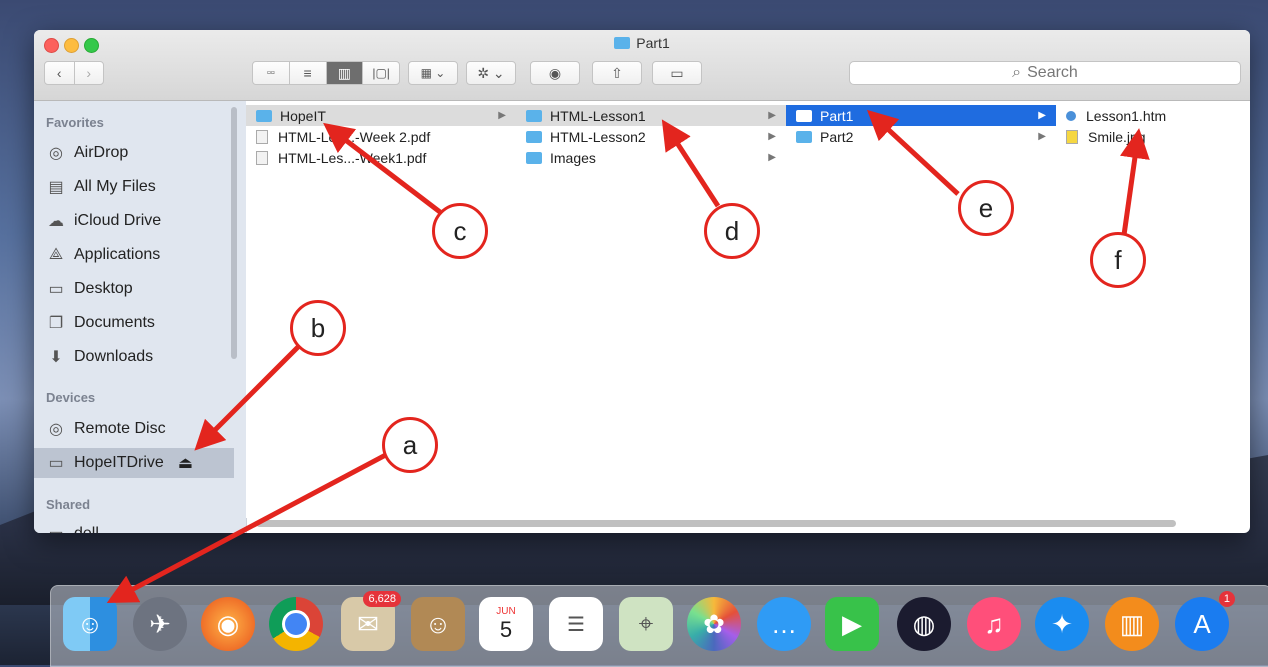  I want to click on forward-button: ›, so click(89, 73).